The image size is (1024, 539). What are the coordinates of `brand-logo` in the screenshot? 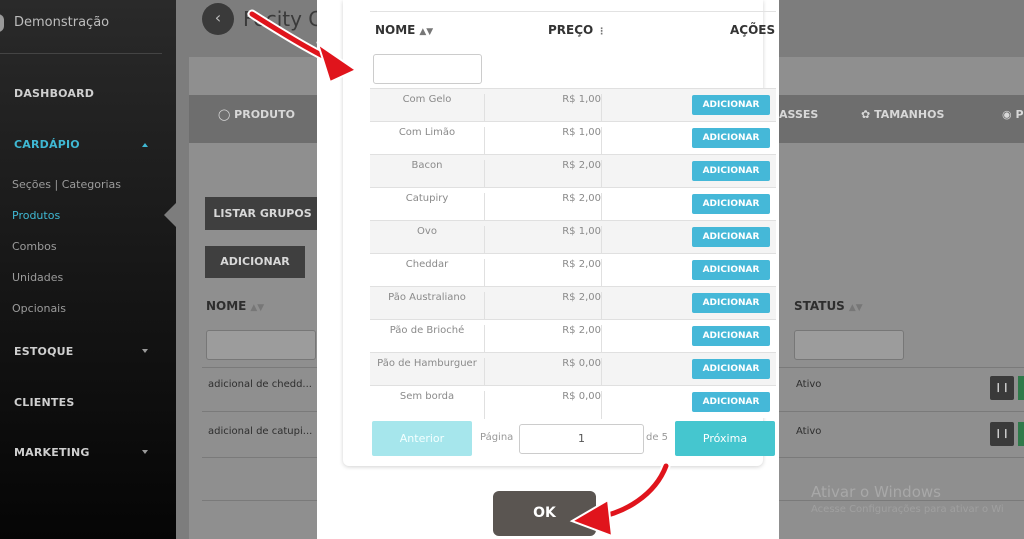 It's located at (2, 23).